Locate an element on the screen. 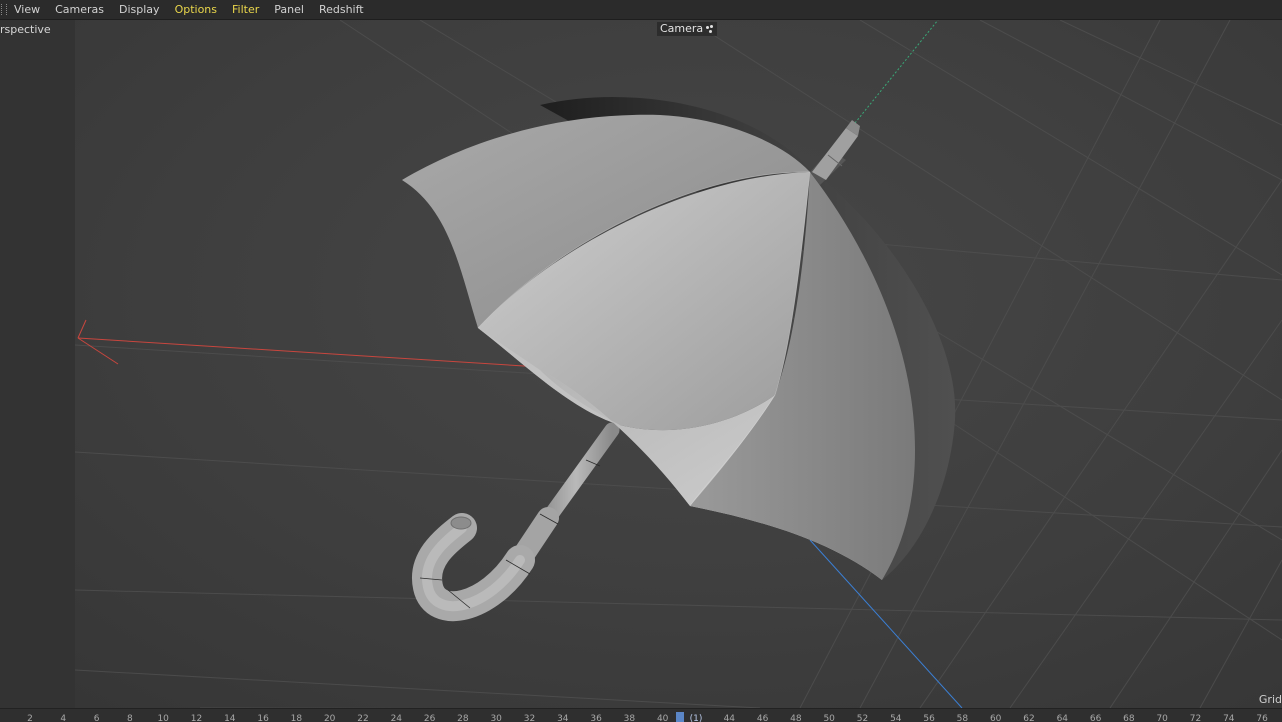 Image resolution: width=1282 pixels, height=722 pixels. x-axis-line is located at coordinates (309, 352).